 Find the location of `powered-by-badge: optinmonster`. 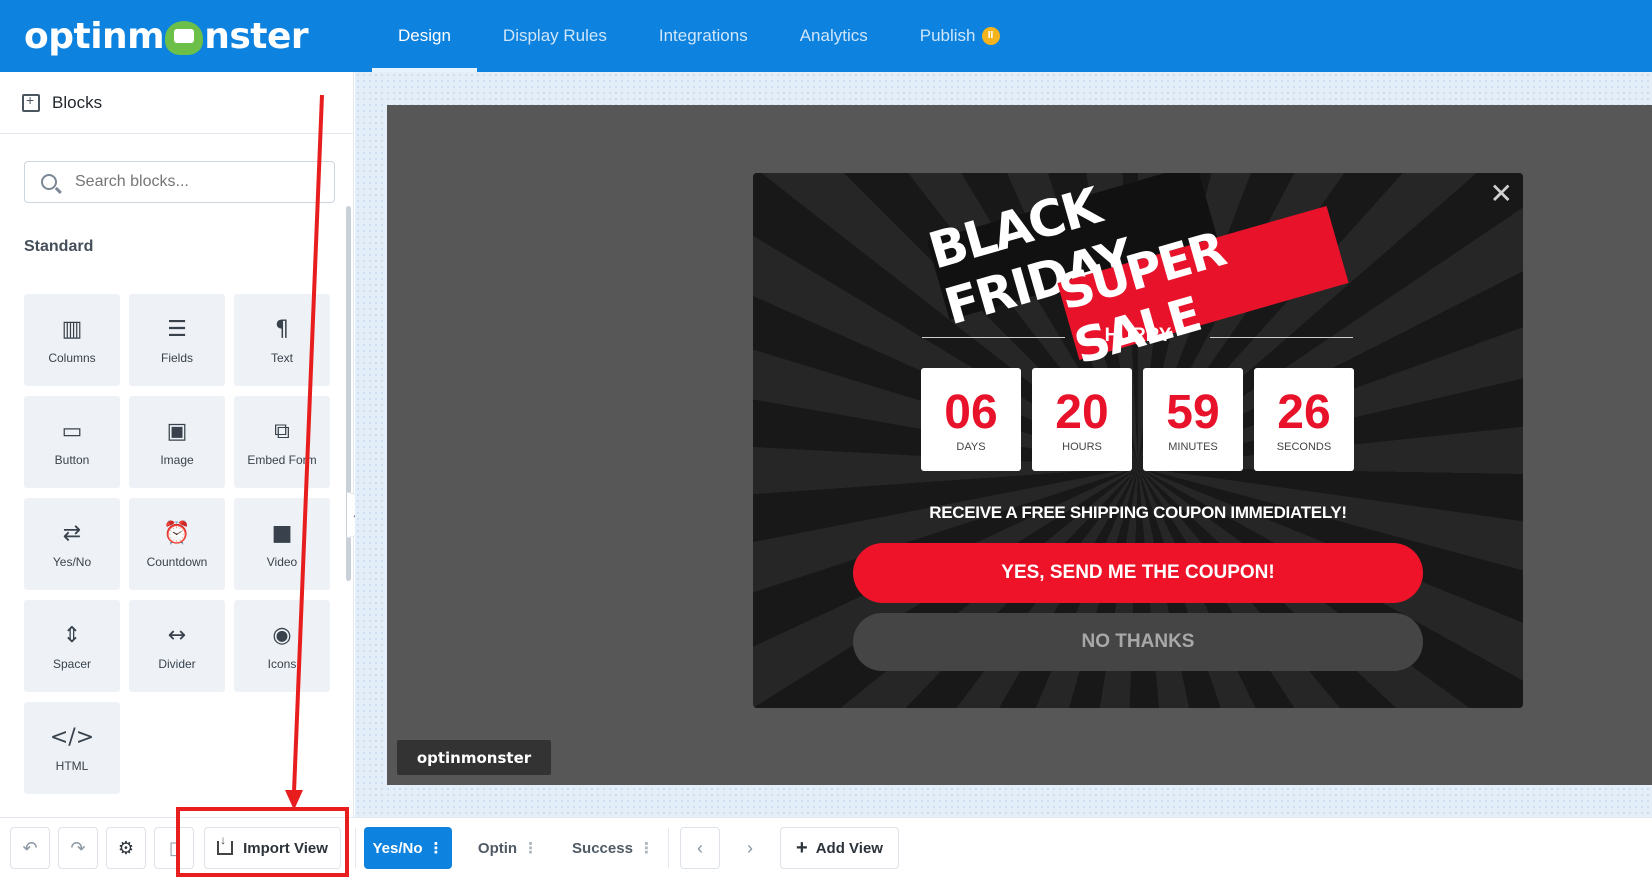

powered-by-badge: optinmonster is located at coordinates (474, 757).